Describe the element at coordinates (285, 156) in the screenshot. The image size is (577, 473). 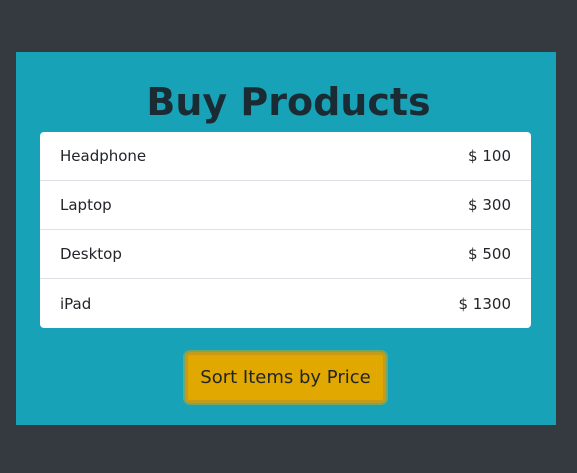
I see `list-item: Headphone $ 100` at that location.